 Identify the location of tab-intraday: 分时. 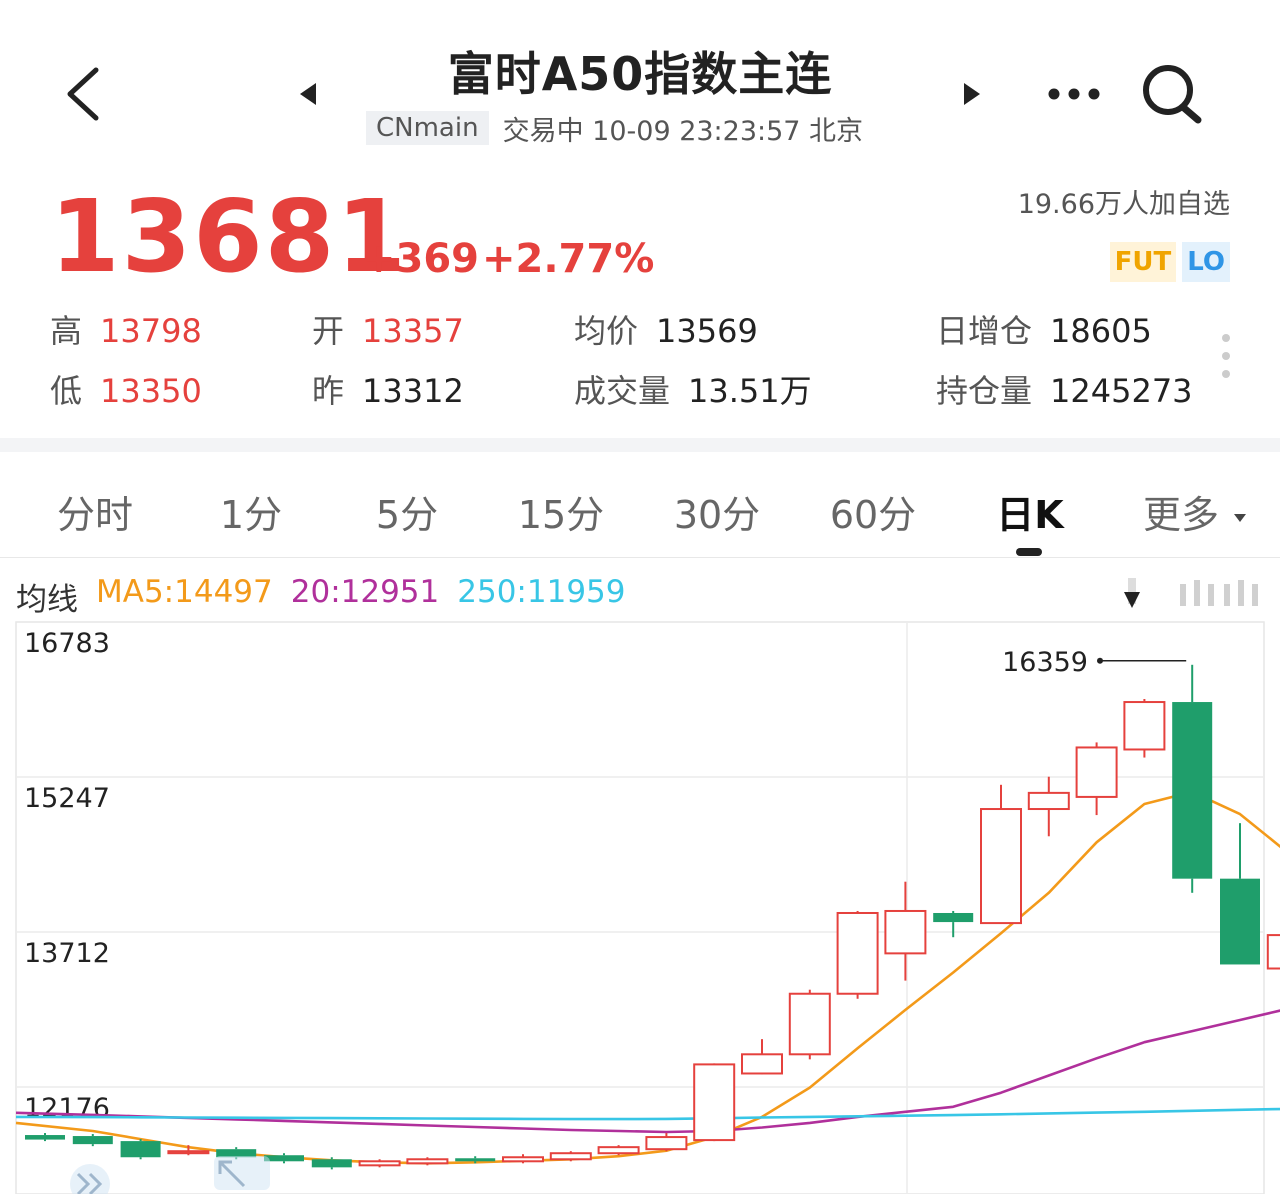
(95, 511).